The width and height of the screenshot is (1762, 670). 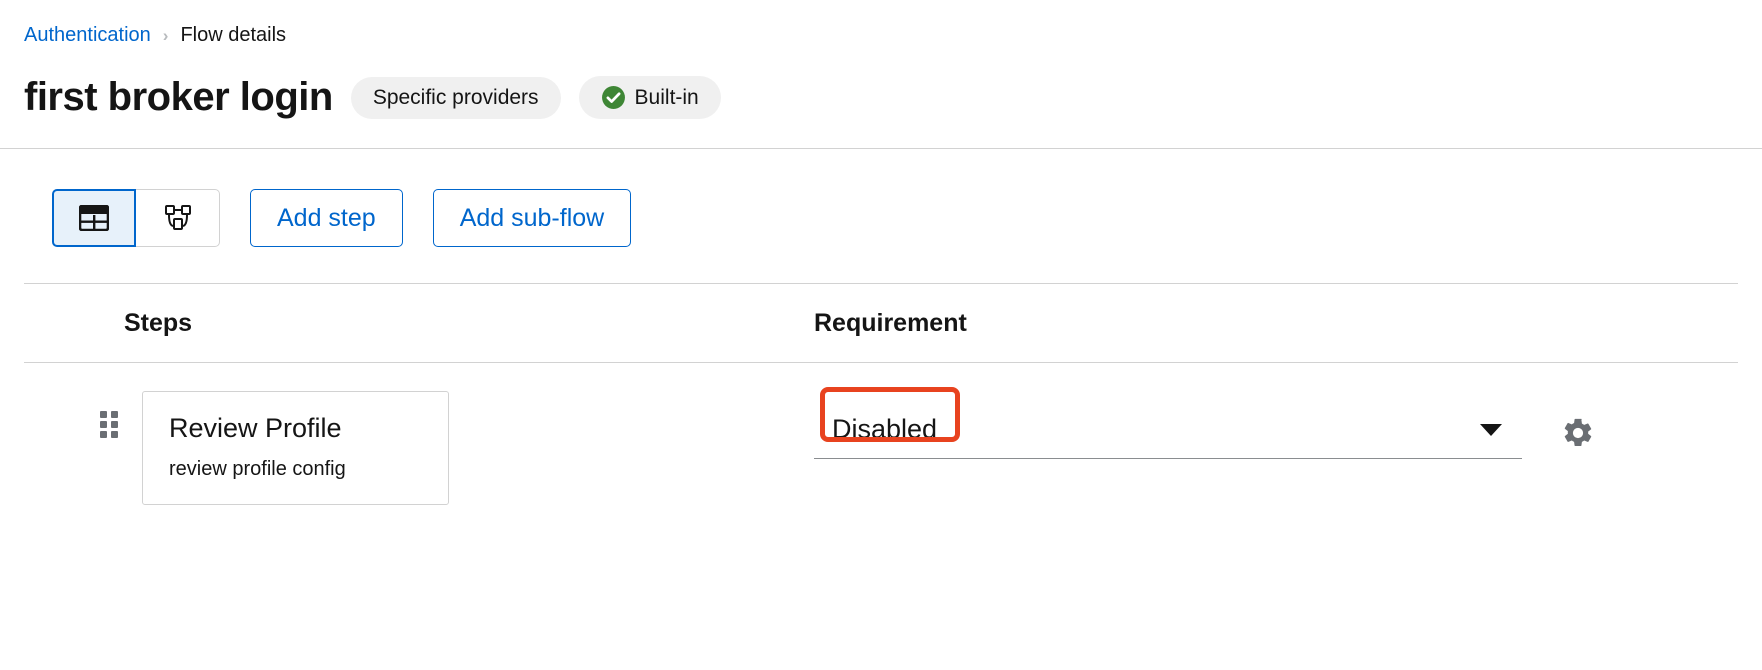 I want to click on requirement-selected-value: Disabled, so click(x=885, y=429).